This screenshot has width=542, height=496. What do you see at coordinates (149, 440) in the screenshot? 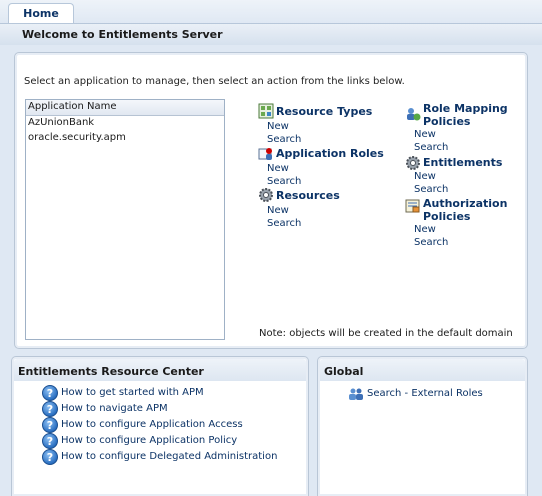
I see `help-link: How to configure Application Policy` at bounding box center [149, 440].